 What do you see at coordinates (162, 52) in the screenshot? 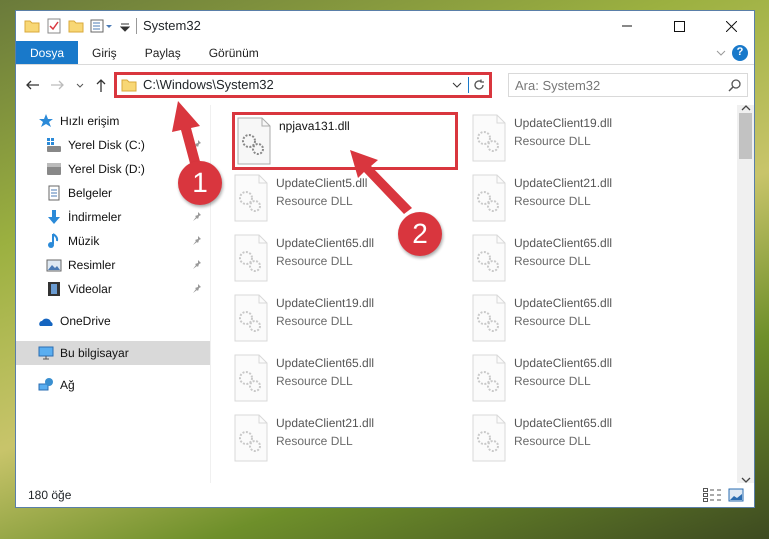
I see `ribbon-tab: Paylaş` at bounding box center [162, 52].